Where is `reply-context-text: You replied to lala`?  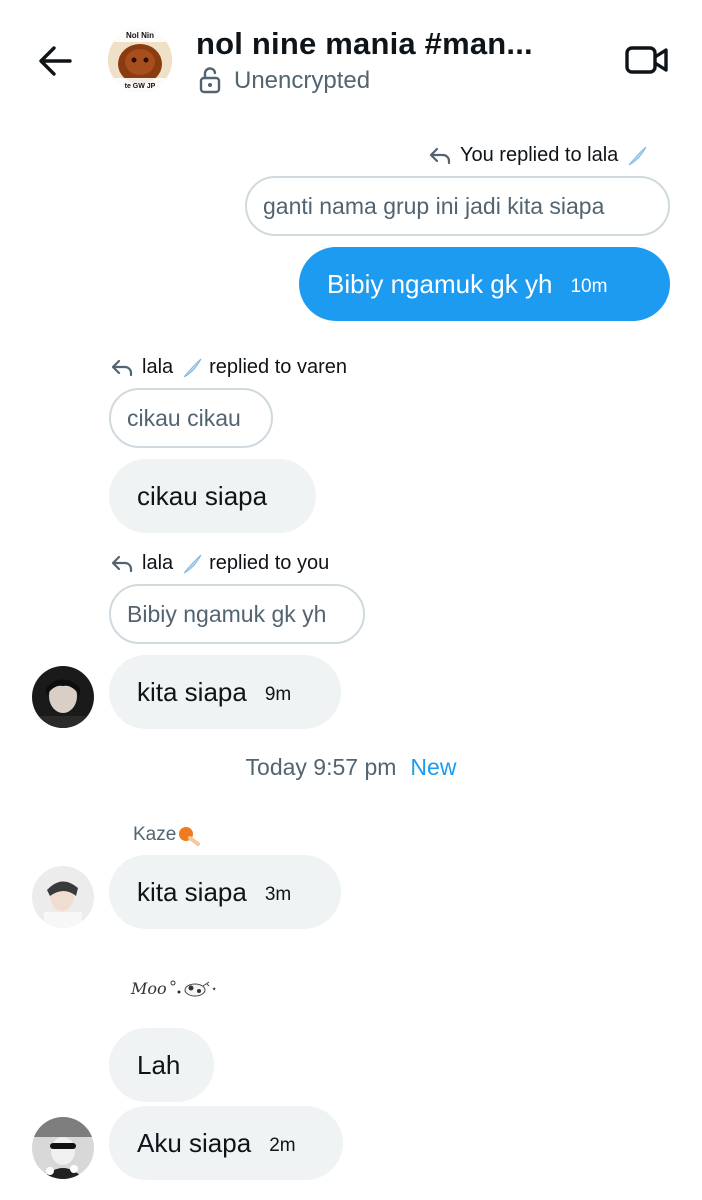
reply-context-text: You replied to lala is located at coordinates (539, 155).